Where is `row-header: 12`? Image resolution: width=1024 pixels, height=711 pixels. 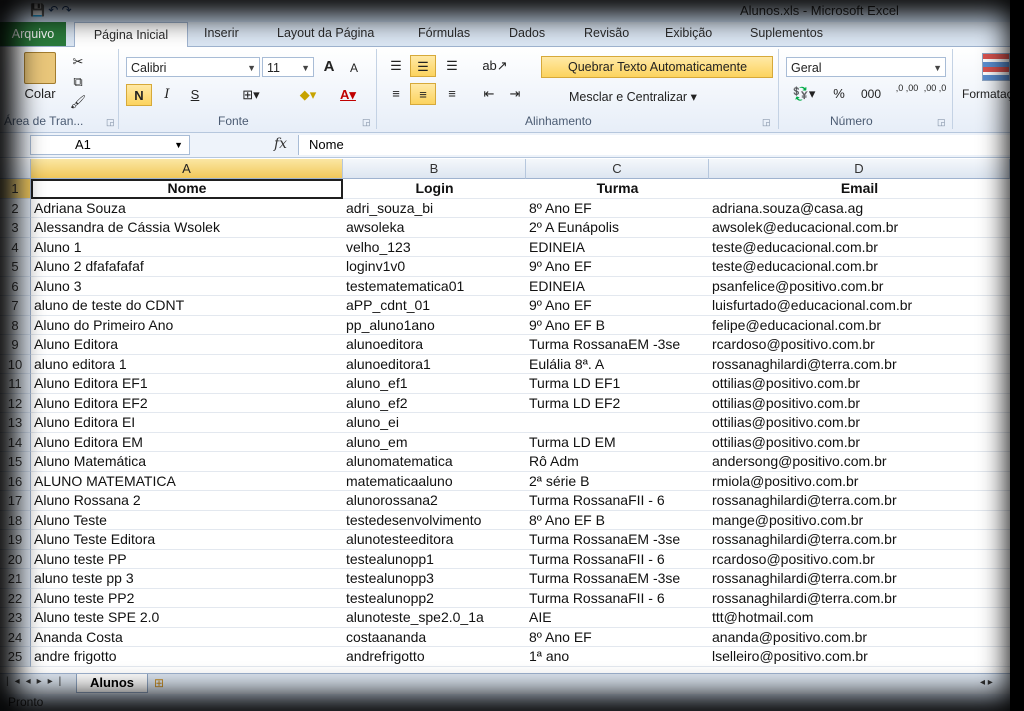
row-header: 12 is located at coordinates (15, 403).